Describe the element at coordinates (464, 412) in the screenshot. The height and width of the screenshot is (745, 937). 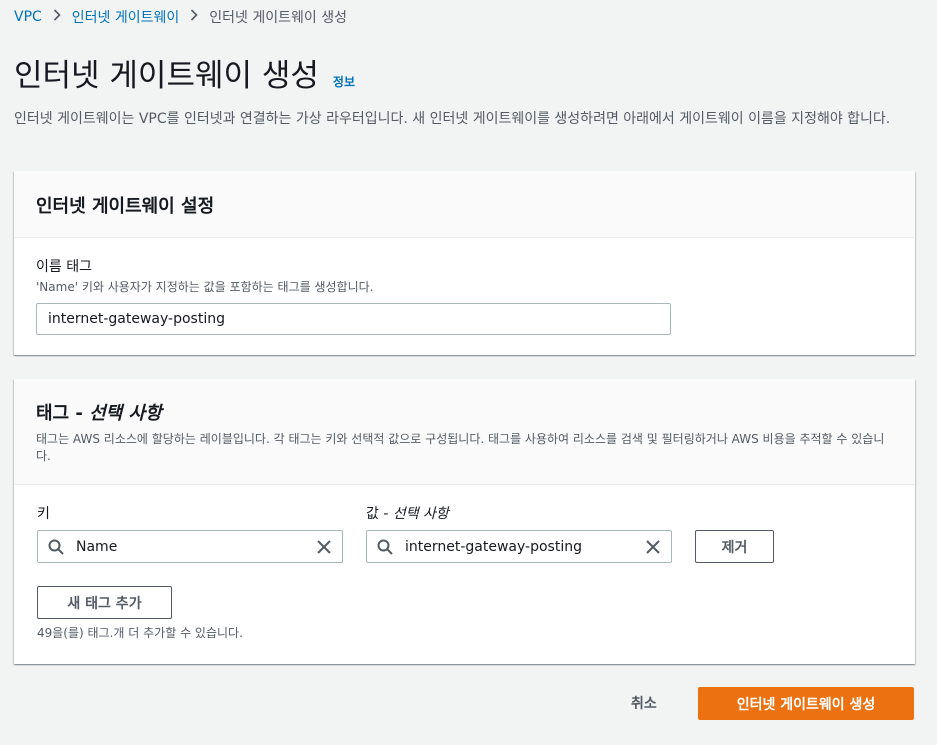
I see `panel-title: 태그 - 선택 사항` at that location.